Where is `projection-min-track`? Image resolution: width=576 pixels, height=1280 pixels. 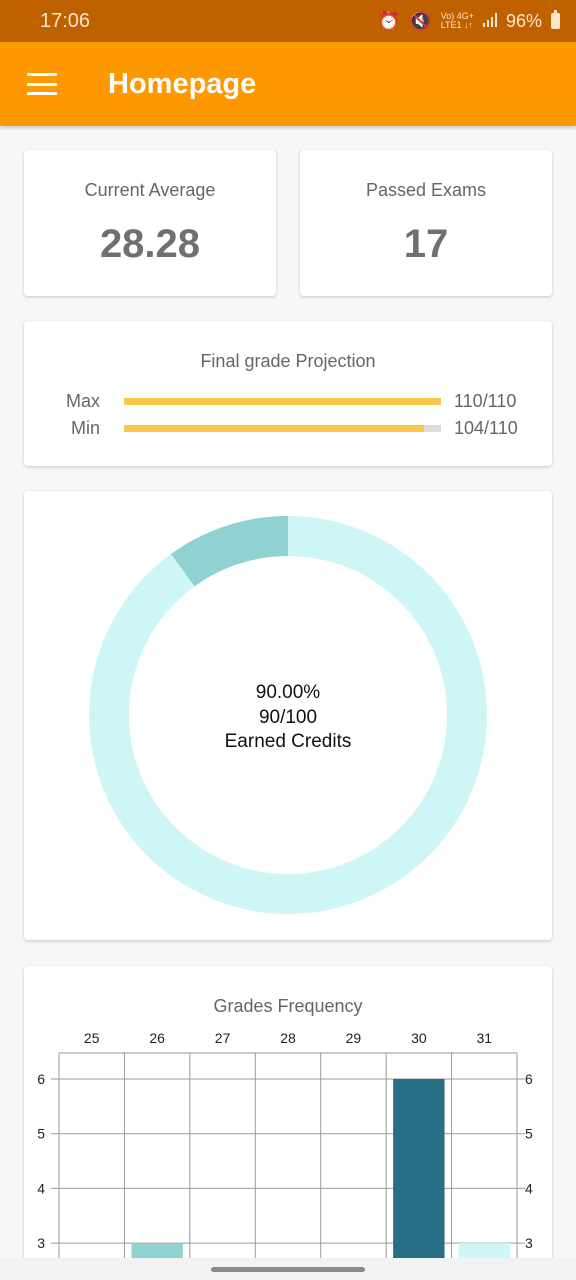
projection-min-track is located at coordinates (282, 428).